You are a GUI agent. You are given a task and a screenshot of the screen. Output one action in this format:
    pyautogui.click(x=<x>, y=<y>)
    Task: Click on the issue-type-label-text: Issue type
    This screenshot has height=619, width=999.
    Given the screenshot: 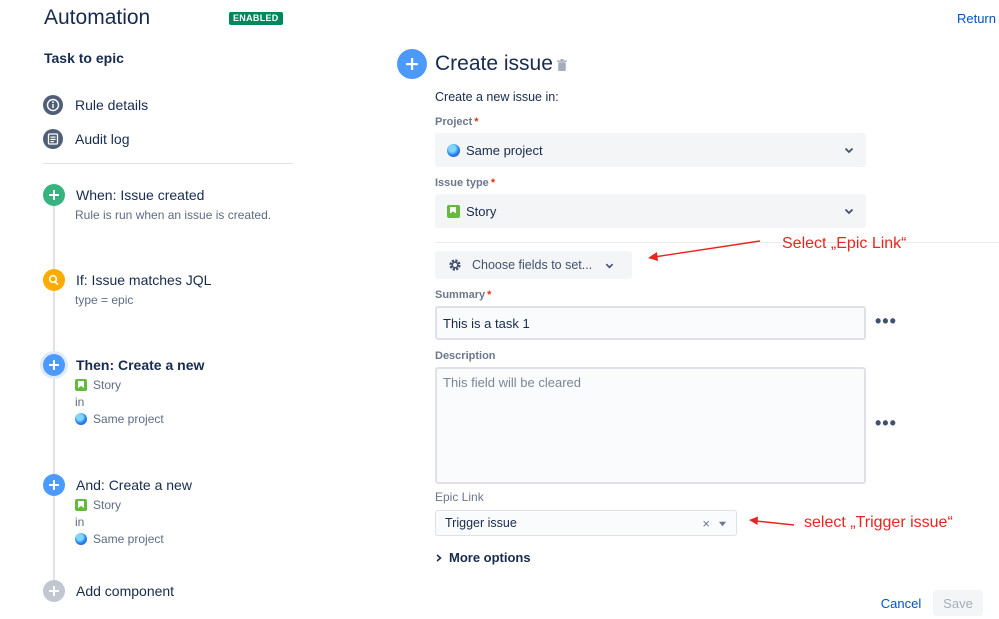 What is the action you would take?
    pyautogui.click(x=462, y=183)
    